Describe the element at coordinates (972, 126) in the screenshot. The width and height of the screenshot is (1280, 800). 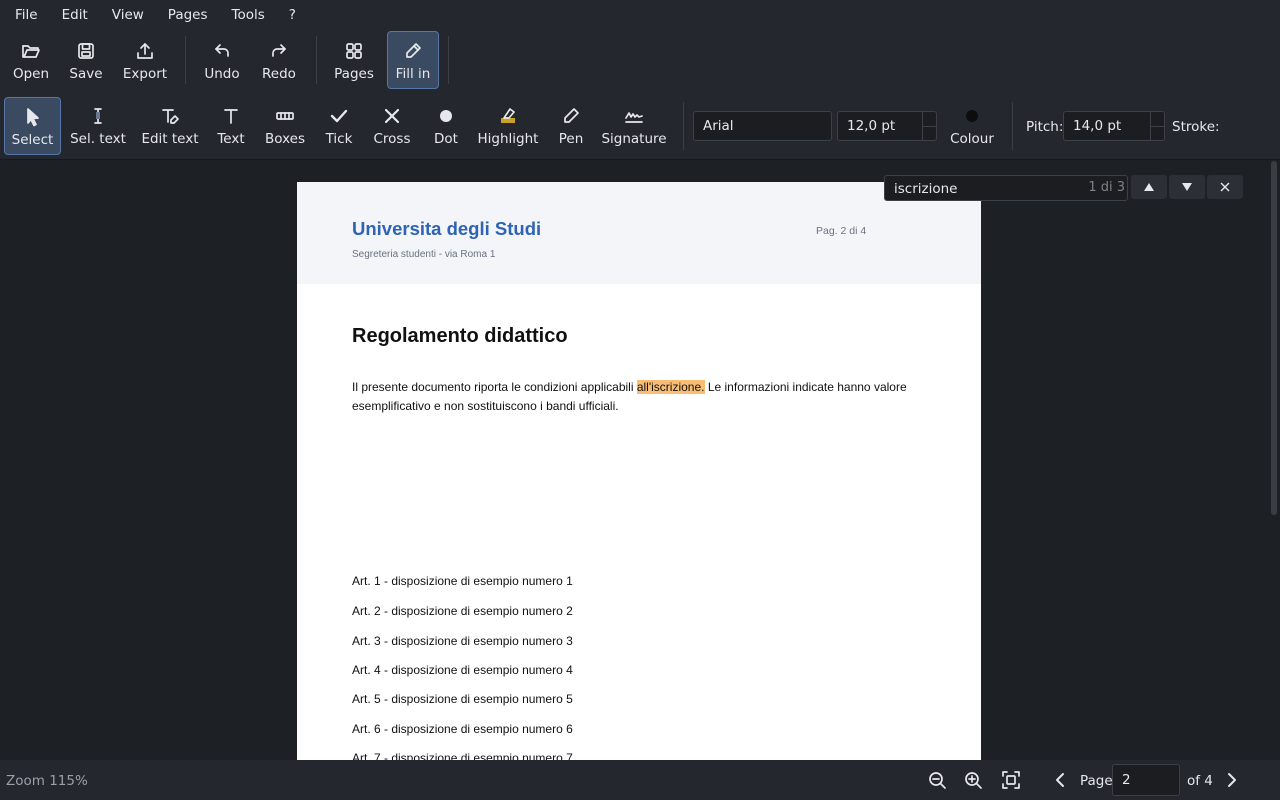
I see `colour-button: Colour` at that location.